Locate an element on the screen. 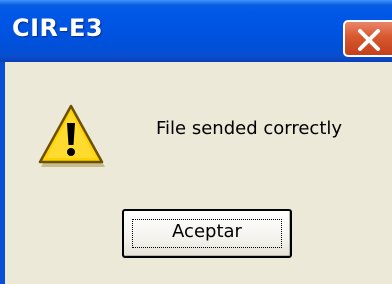 The image size is (392, 284). close-button is located at coordinates (367, 38).